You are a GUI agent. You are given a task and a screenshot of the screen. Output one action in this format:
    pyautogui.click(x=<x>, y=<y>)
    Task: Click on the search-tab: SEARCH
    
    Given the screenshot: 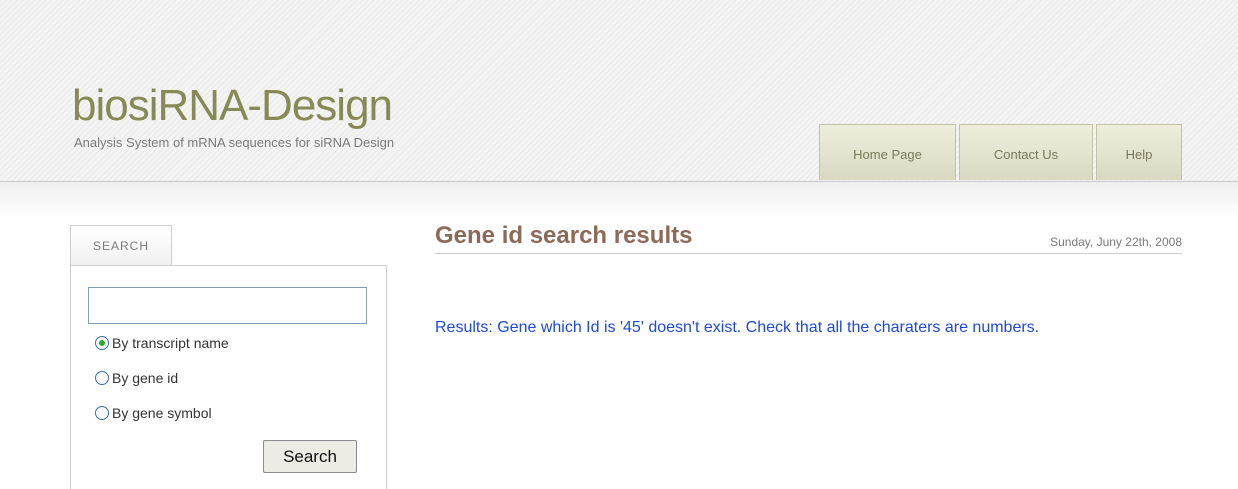 What is the action you would take?
    pyautogui.click(x=121, y=245)
    